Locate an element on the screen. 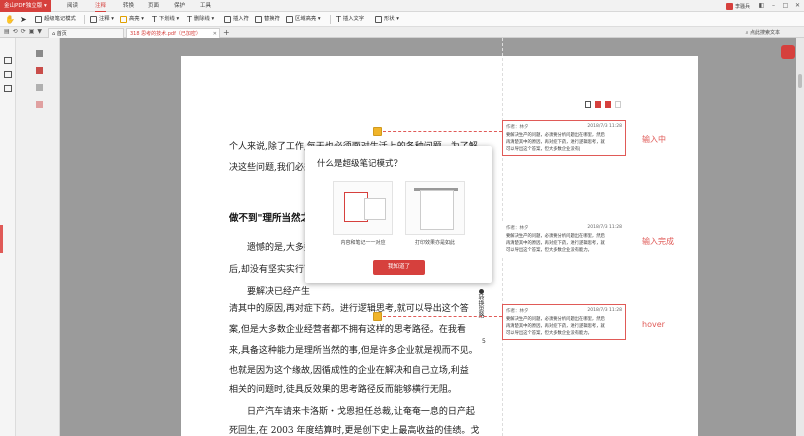 This screenshot has width=804, height=436. tab-document: 318 思考的技术.pdf（已加密） ✕ is located at coordinates (173, 33).